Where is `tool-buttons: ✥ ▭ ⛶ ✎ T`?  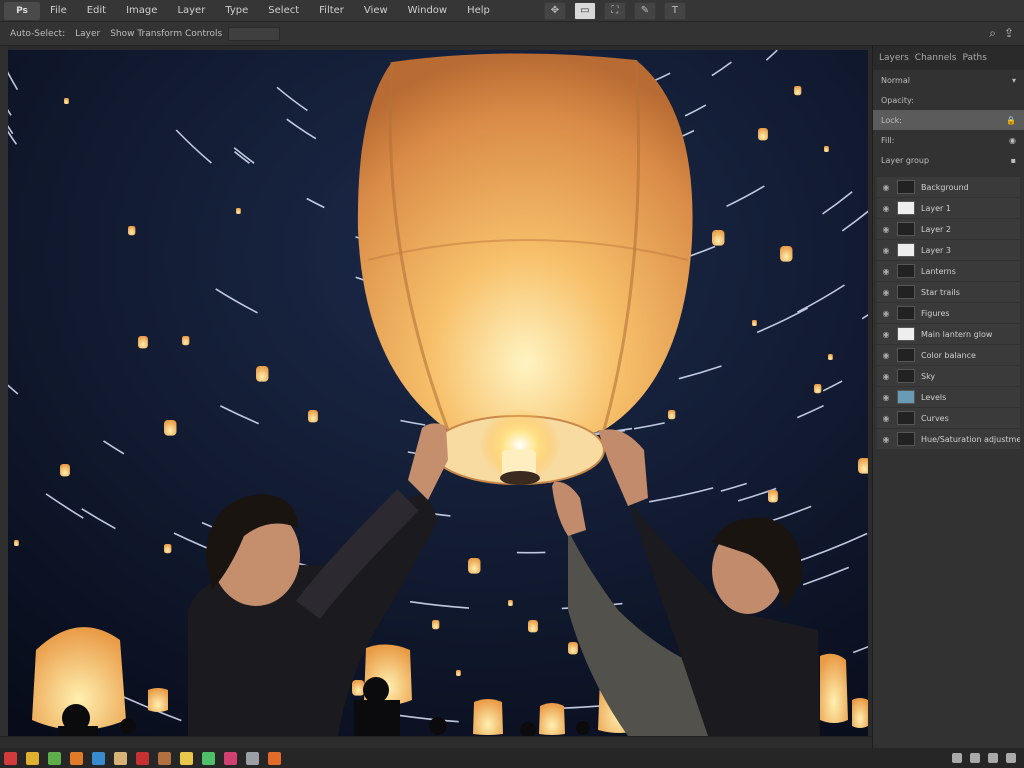 tool-buttons: ✥ ▭ ⛶ ✎ T is located at coordinates (615, 10).